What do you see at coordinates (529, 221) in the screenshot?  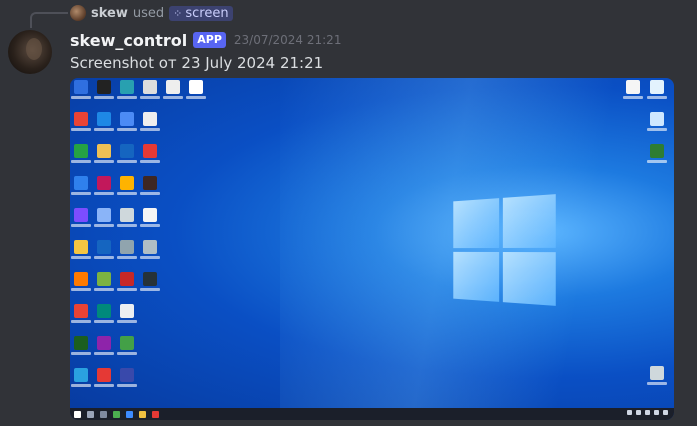 I see `windows-logo-pane` at bounding box center [529, 221].